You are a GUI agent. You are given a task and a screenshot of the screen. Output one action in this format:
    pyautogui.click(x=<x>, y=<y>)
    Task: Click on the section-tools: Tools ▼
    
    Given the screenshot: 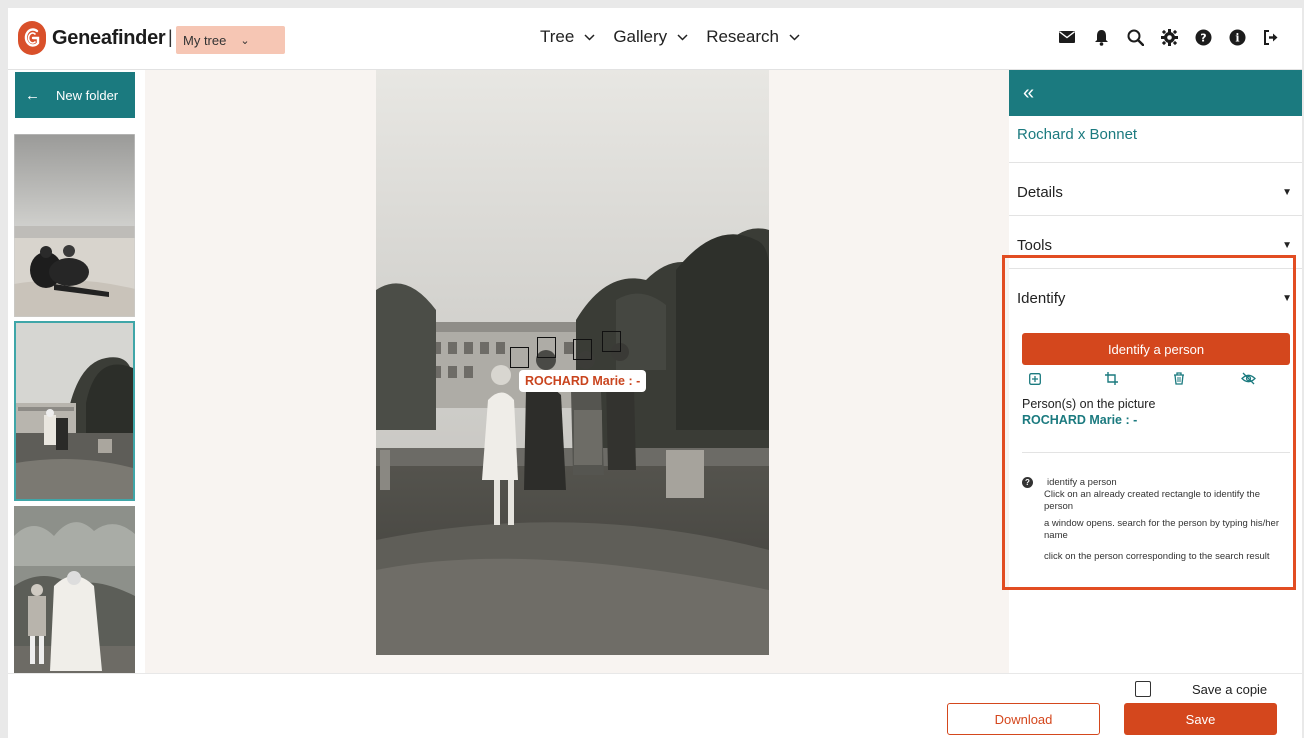 What is the action you would take?
    pyautogui.click(x=1154, y=245)
    